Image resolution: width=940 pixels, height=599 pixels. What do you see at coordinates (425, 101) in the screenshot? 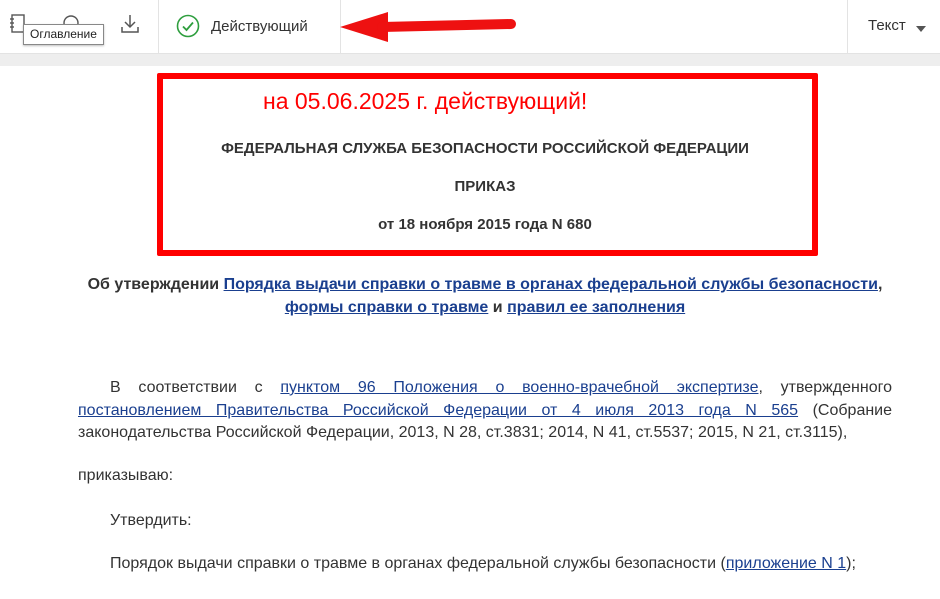
I see `status-annotation: на 05.06.2025 г. действующий!` at bounding box center [425, 101].